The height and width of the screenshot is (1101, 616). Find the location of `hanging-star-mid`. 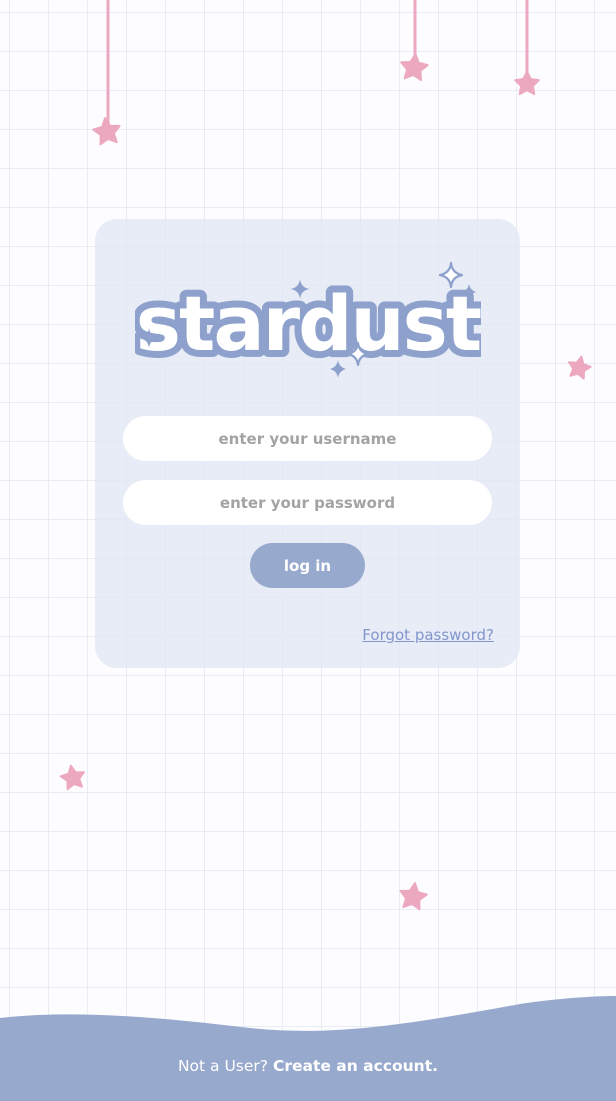

hanging-star-mid is located at coordinates (414, 41).